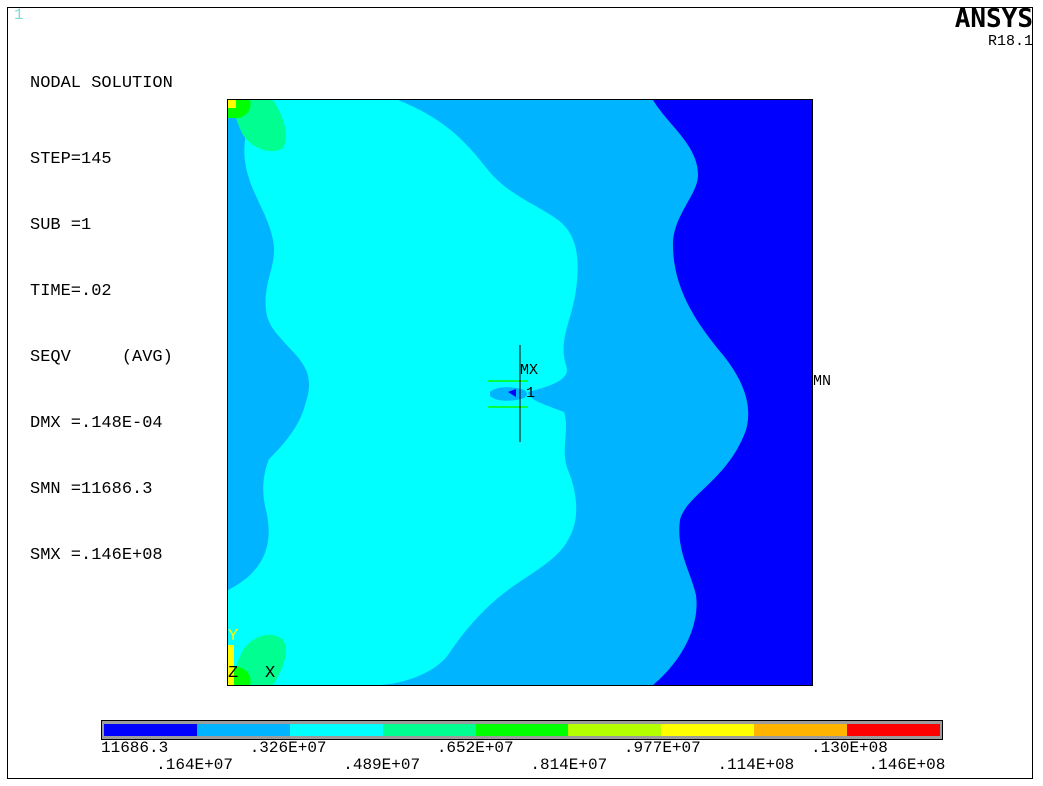  Describe the element at coordinates (91, 489) in the screenshot. I see `info-smn: SMN =11686.3` at that location.